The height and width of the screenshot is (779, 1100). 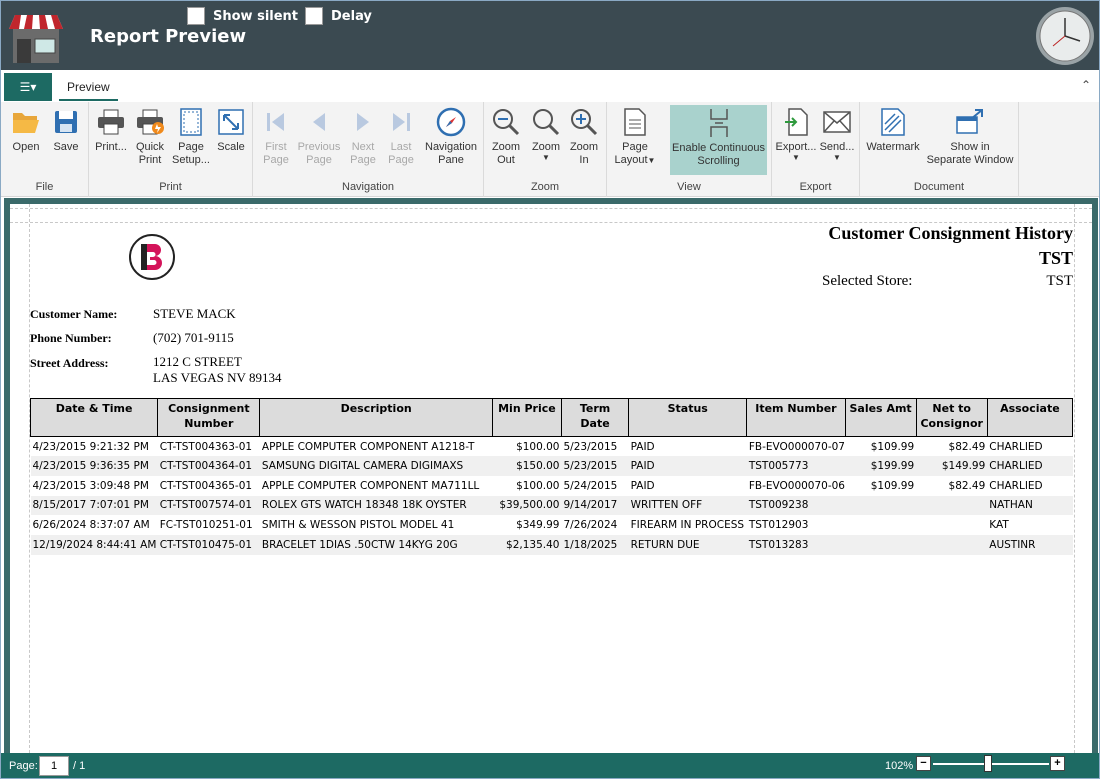 I want to click on navigation-pane-label-1: Navigation, so click(x=451, y=147).